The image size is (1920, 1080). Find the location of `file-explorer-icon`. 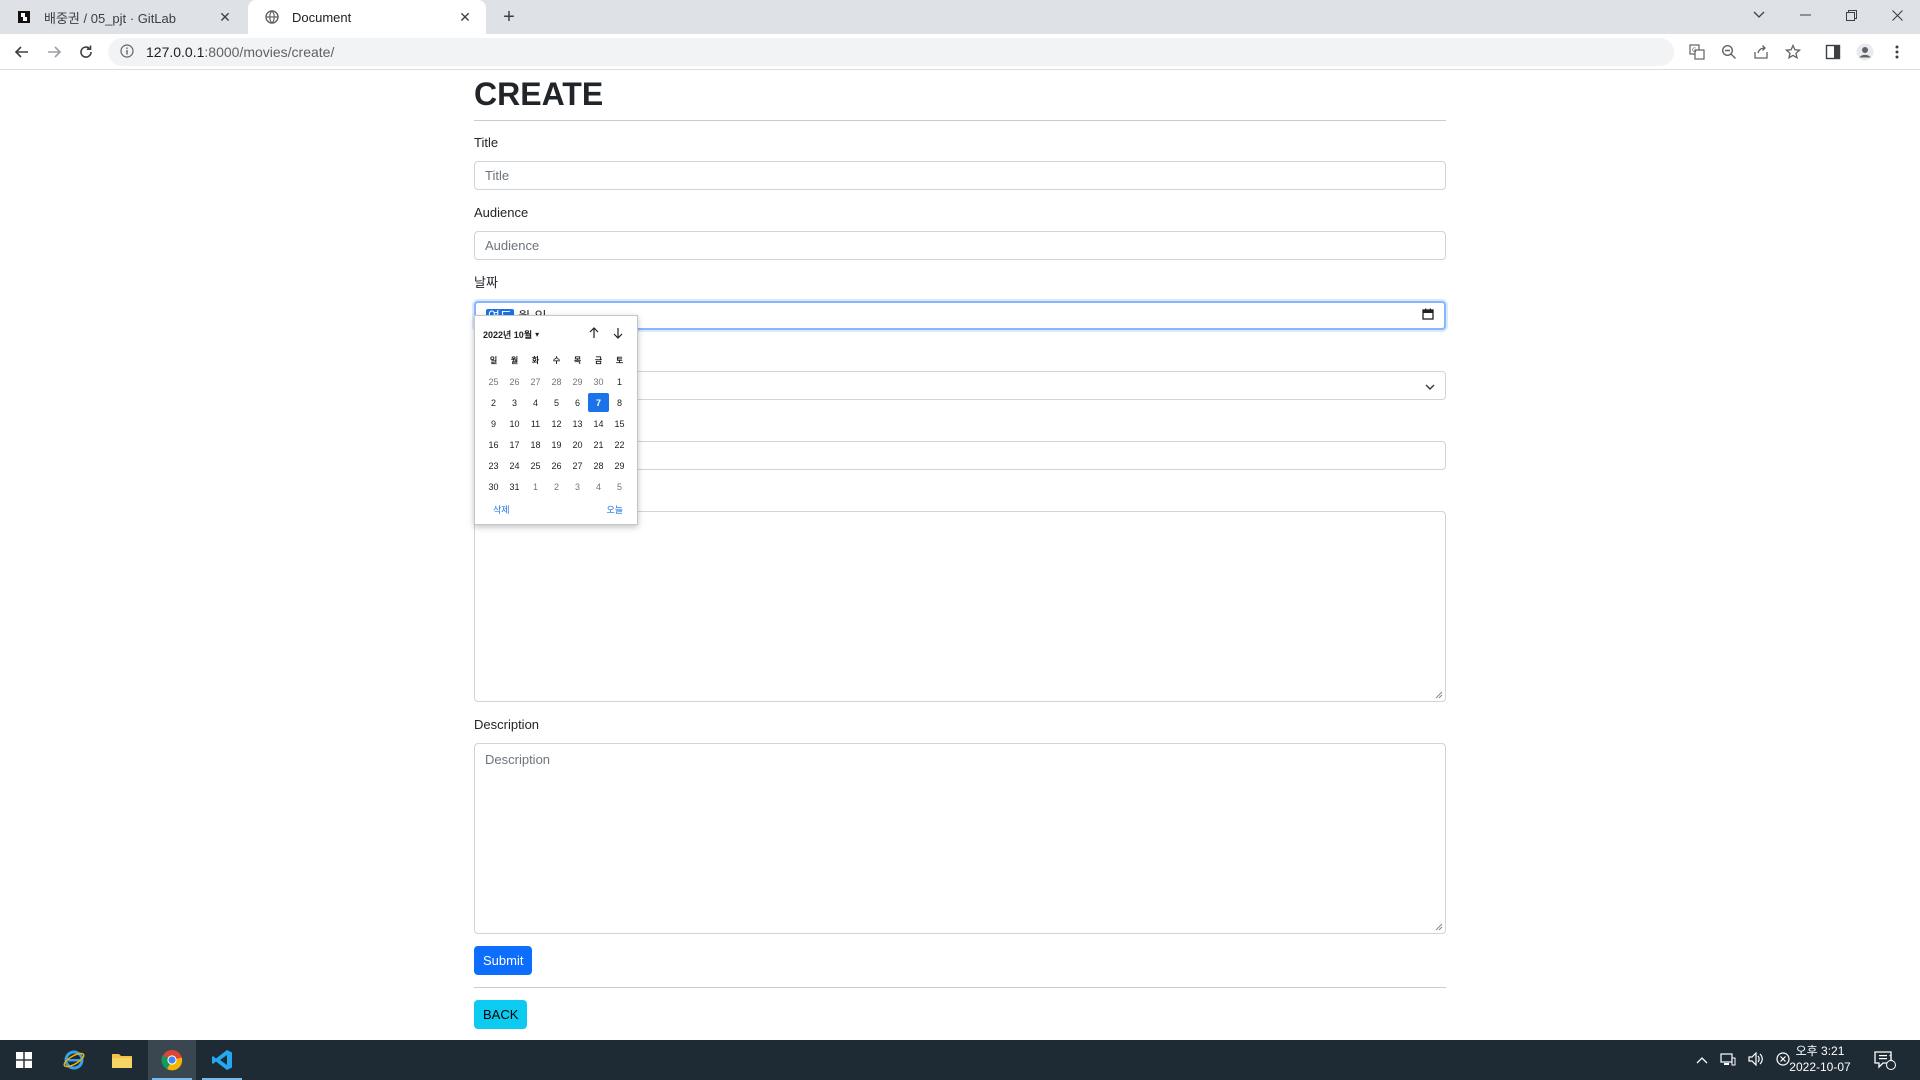

file-explorer-icon is located at coordinates (122, 1060).